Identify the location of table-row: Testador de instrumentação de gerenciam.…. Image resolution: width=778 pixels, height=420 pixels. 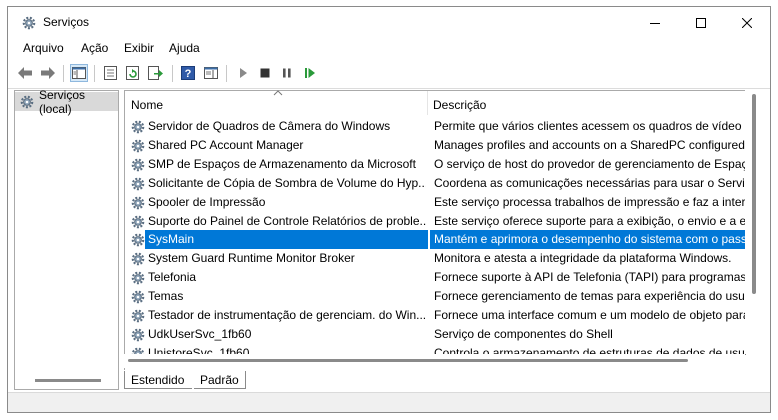
(435, 315).